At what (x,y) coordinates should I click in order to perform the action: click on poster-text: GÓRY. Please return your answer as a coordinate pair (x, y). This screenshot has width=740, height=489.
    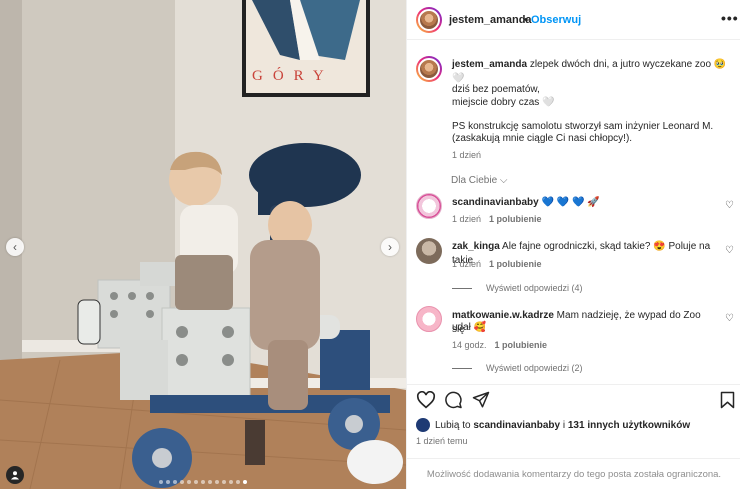
    Looking at the image, I should click on (293, 75).